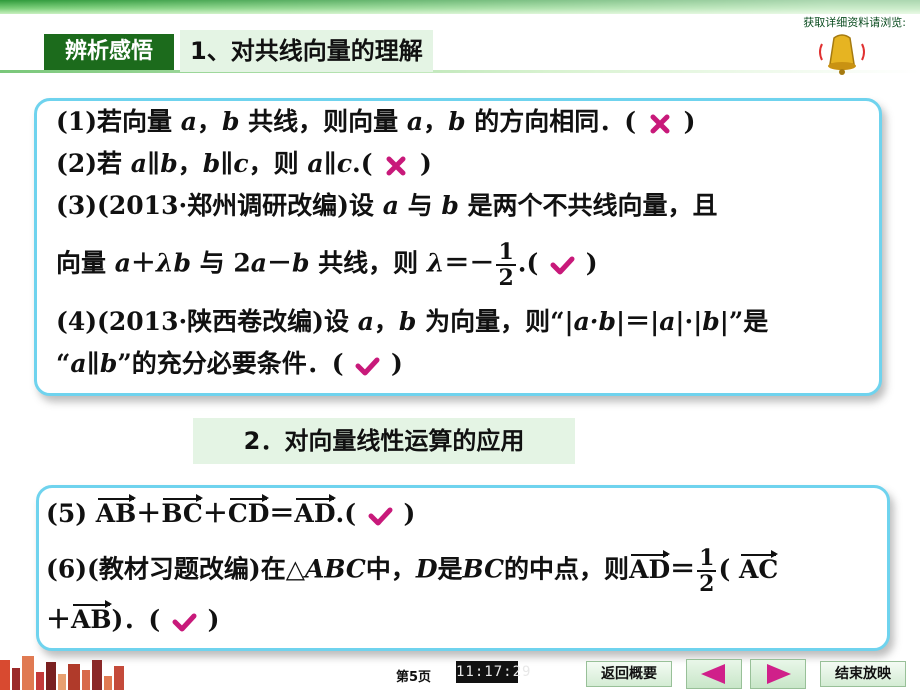  Describe the element at coordinates (133, 617) in the screenshot. I see `item-6-line2: ＋AB)．( )` at that location.